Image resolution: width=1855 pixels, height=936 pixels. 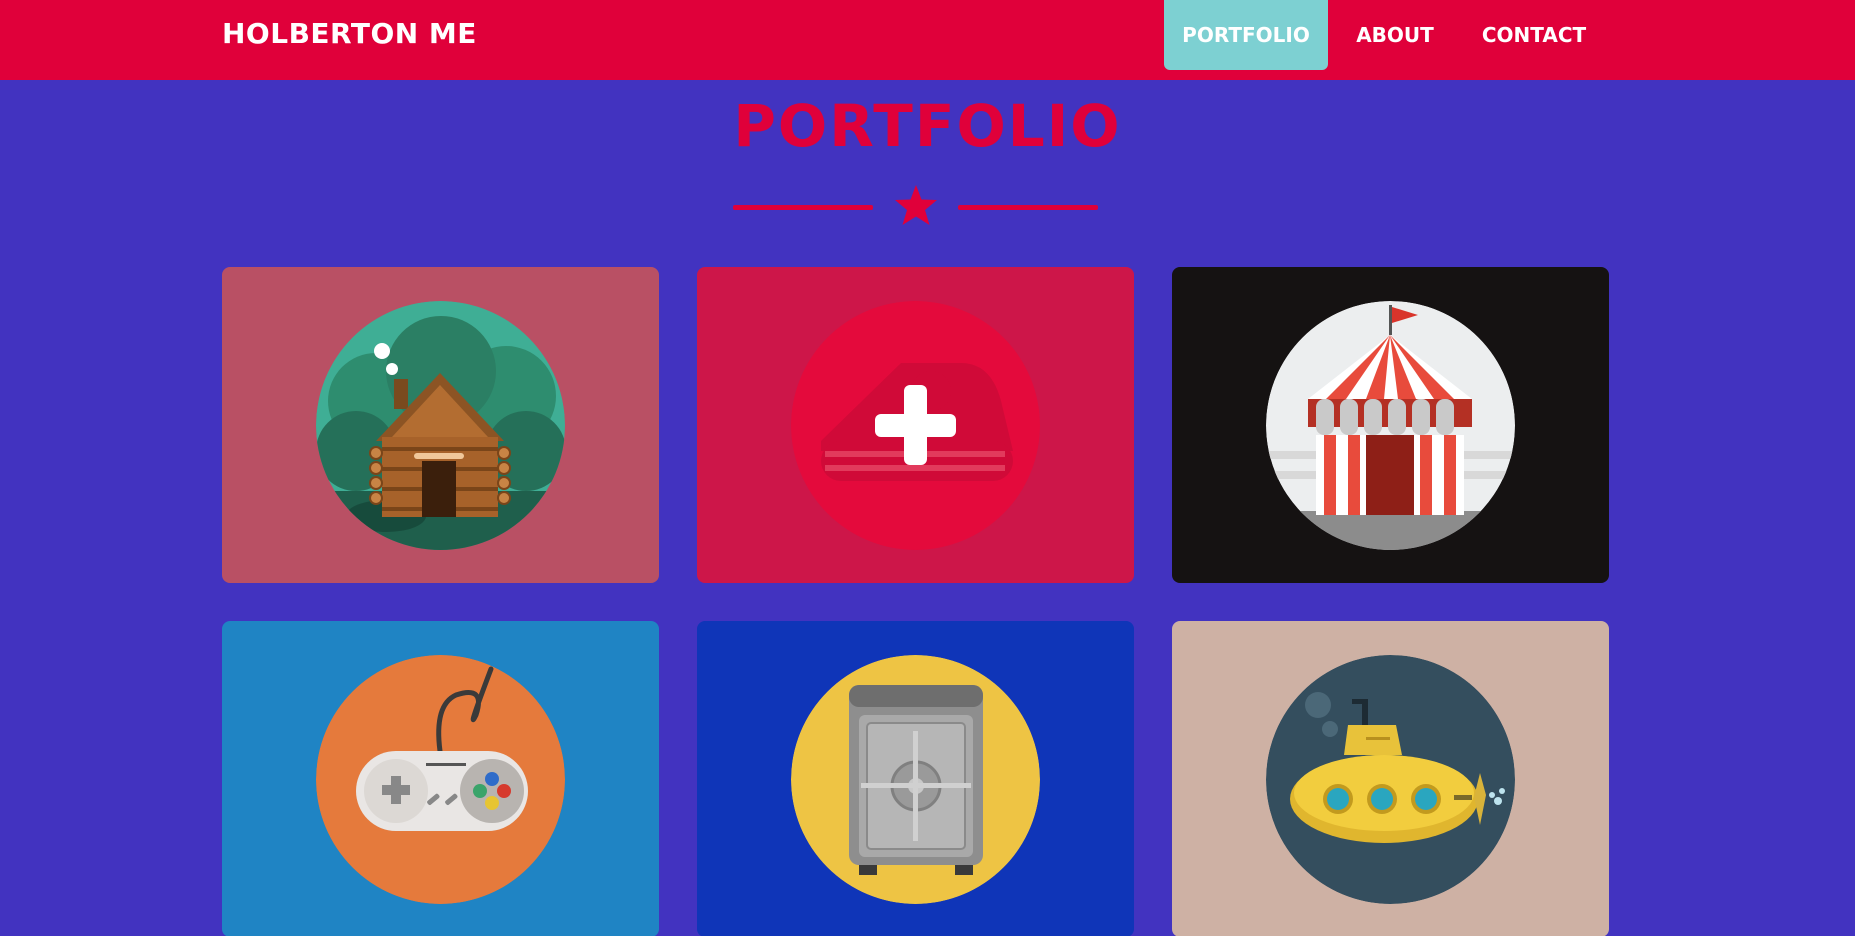 What do you see at coordinates (1395, 35) in the screenshot?
I see `nav-item-about: ABOUT` at bounding box center [1395, 35].